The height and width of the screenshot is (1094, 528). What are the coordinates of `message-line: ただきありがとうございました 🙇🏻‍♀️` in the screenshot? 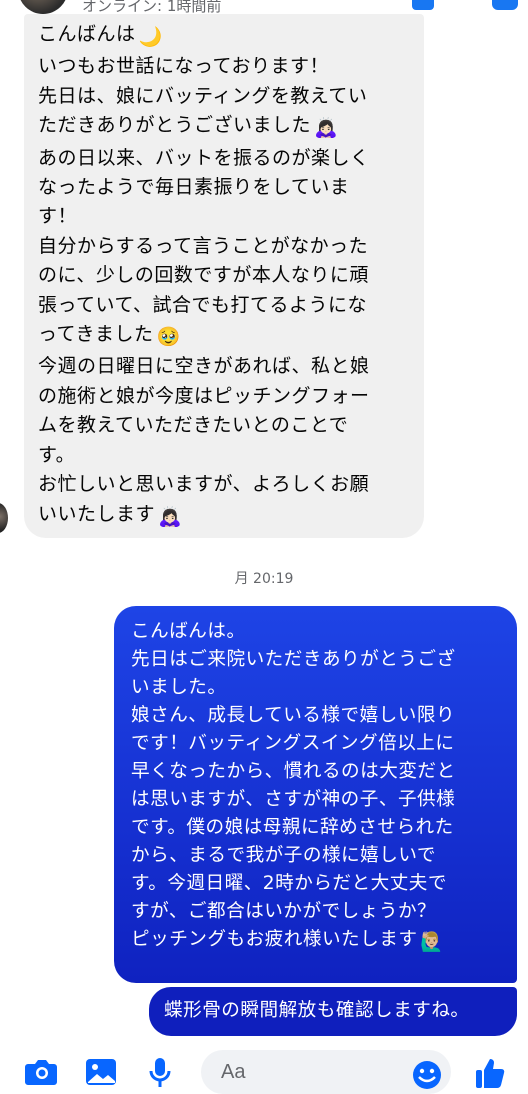 It's located at (231, 127).